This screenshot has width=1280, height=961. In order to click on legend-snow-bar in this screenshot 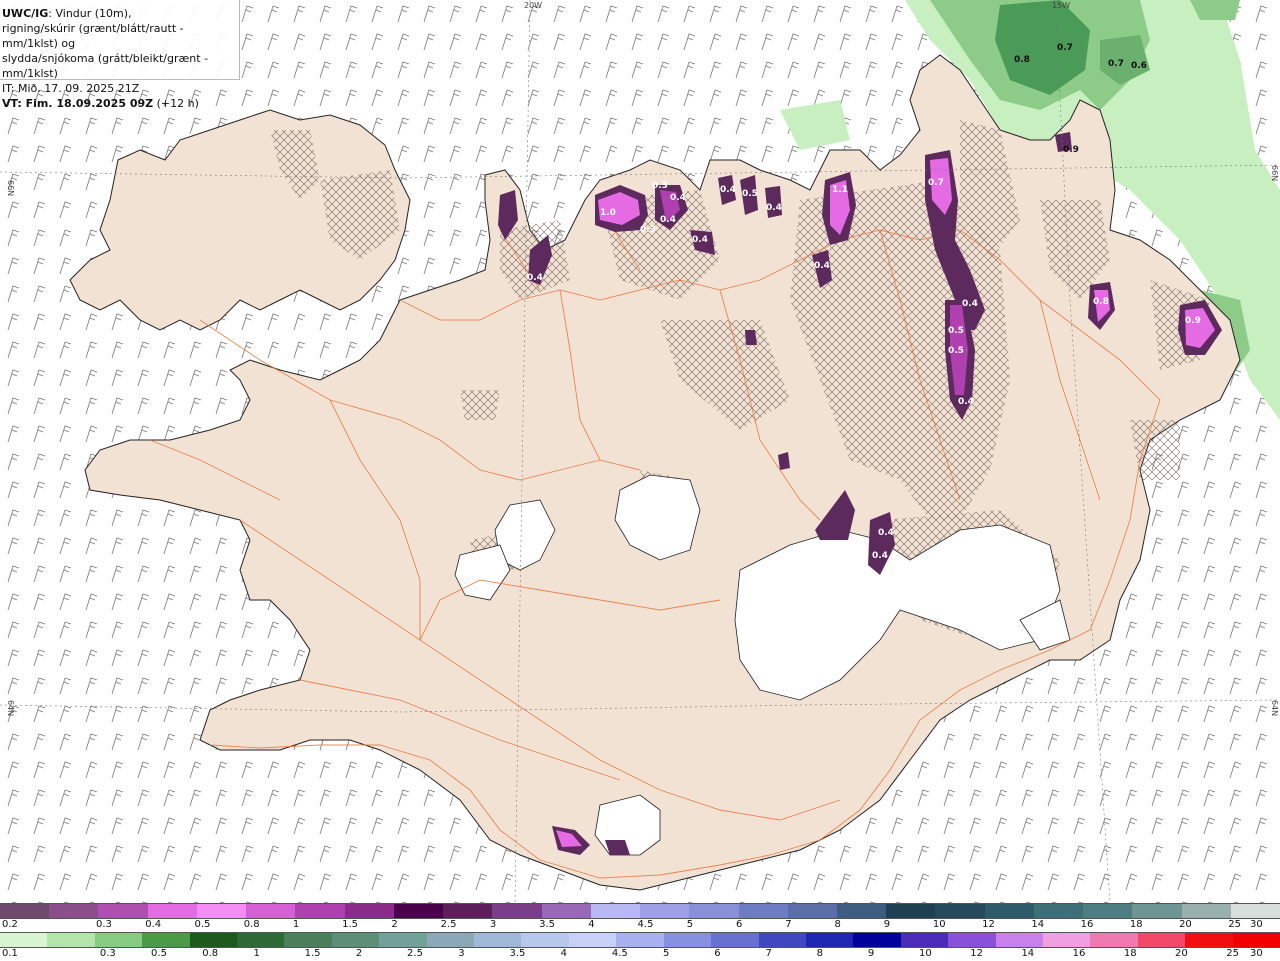, I will do `click(640, 911)`.